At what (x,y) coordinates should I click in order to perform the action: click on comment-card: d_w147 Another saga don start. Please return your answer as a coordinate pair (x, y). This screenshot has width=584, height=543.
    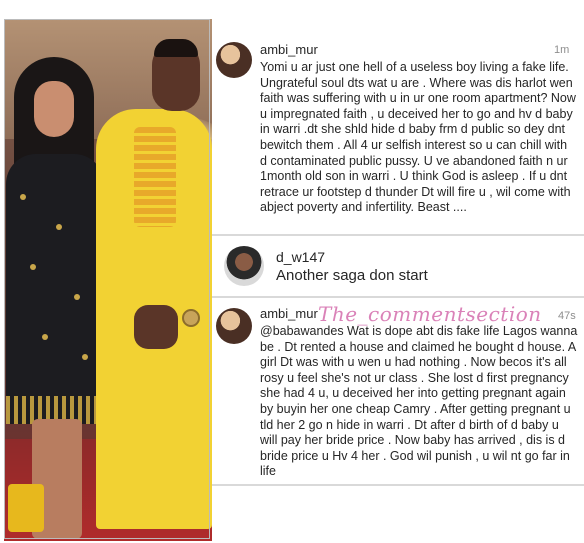
    Looking at the image, I should click on (398, 267).